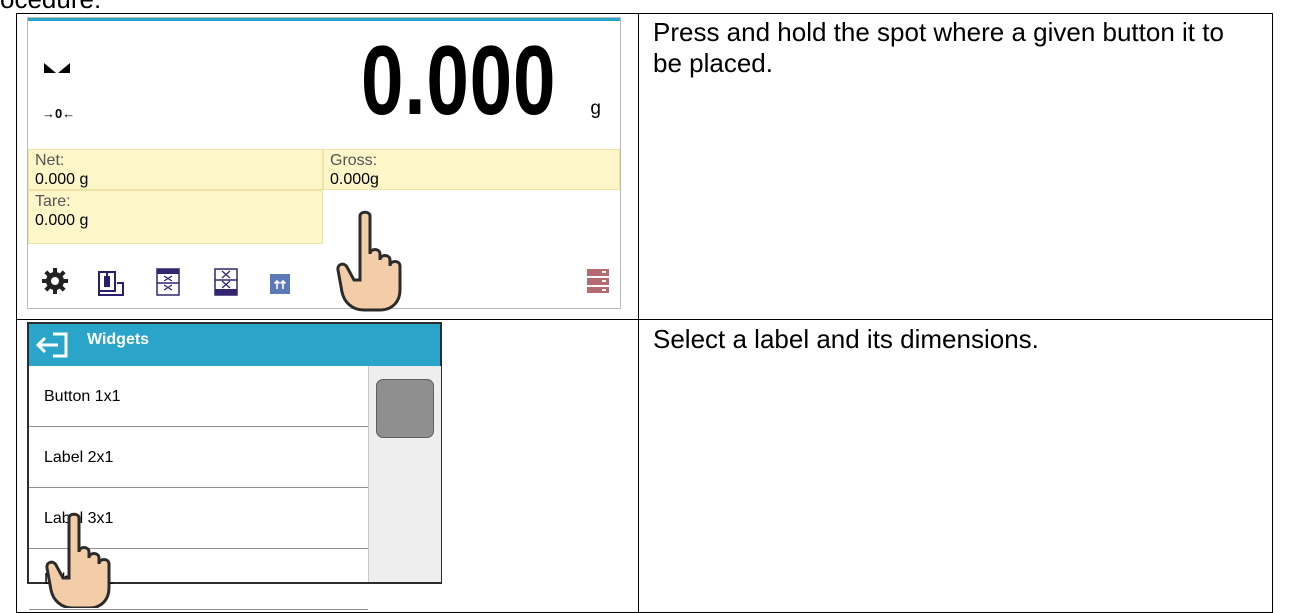  What do you see at coordinates (175, 169) in the screenshot?
I see `net-field: Net: 0.000 g` at bounding box center [175, 169].